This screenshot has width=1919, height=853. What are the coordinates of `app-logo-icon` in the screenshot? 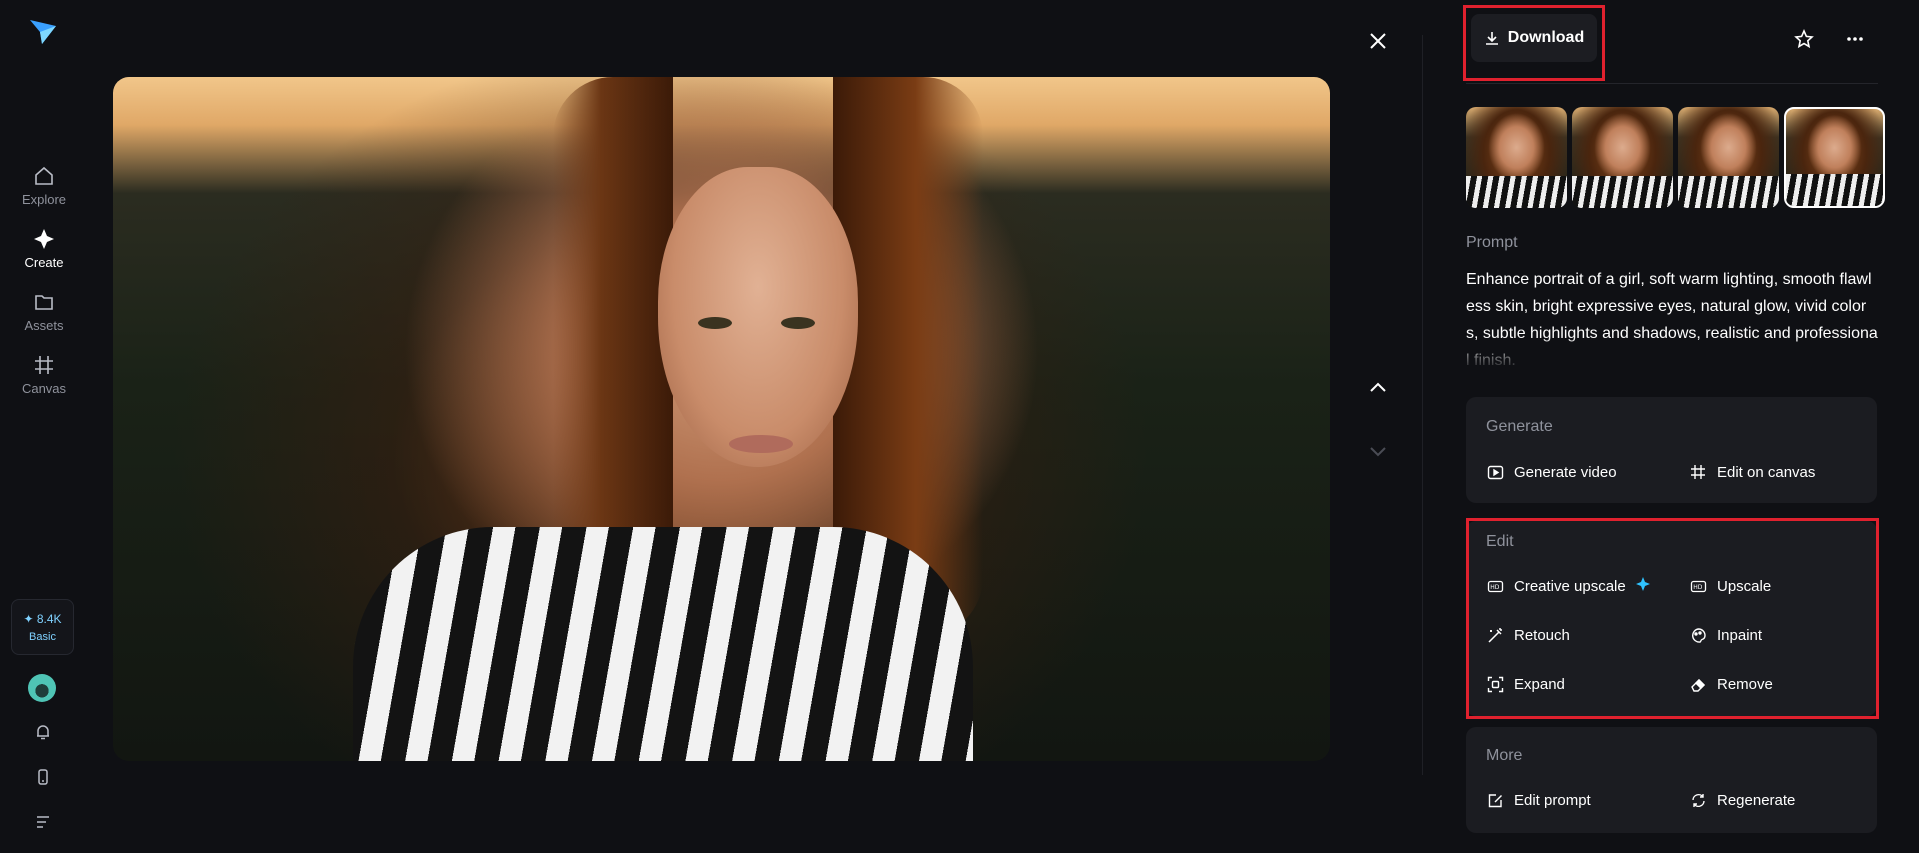 It's located at (43, 31).